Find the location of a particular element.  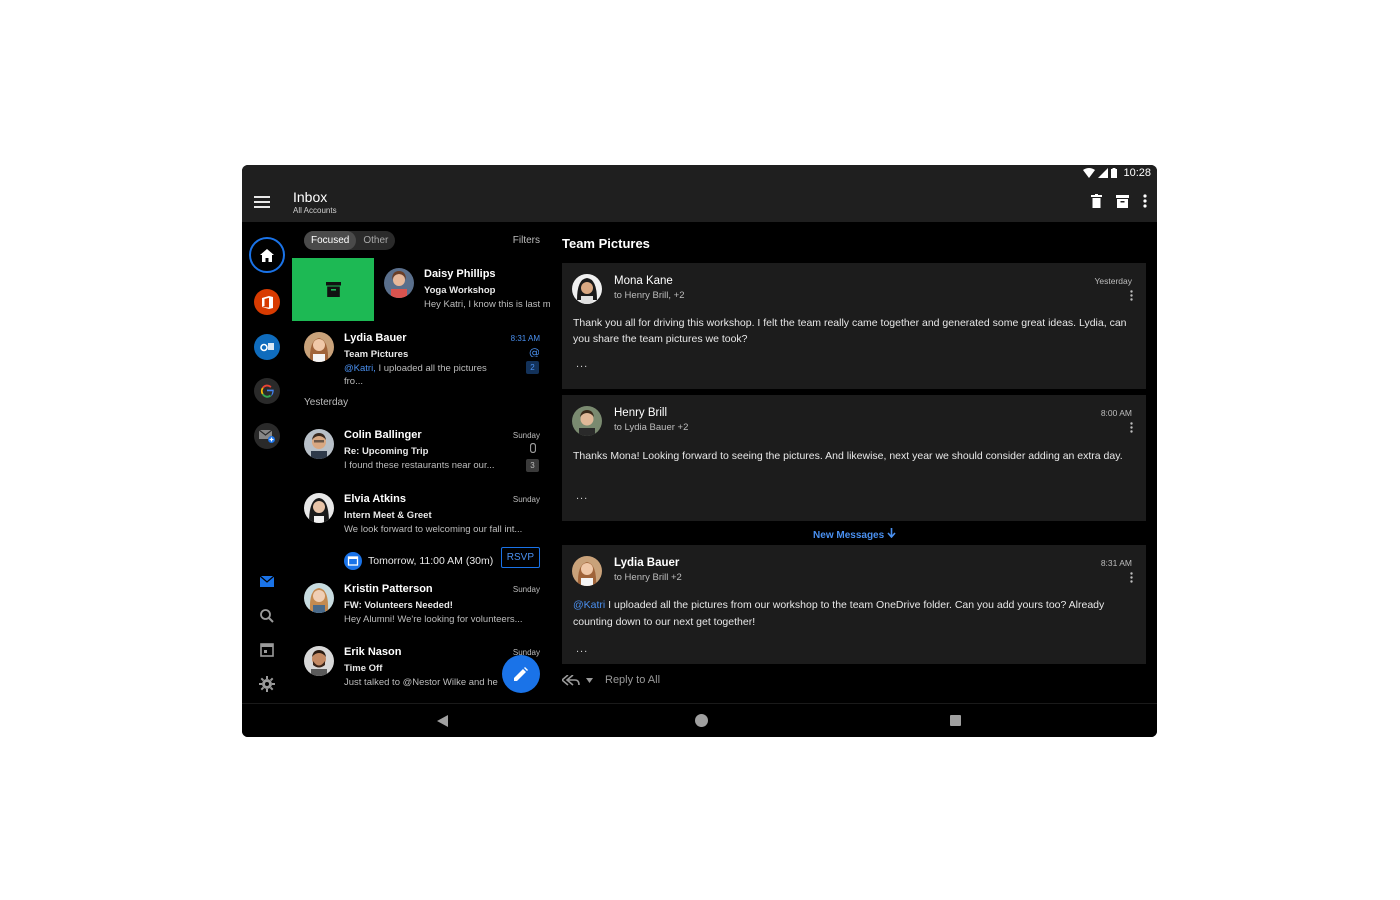

all-accounts-button is located at coordinates (267, 255).